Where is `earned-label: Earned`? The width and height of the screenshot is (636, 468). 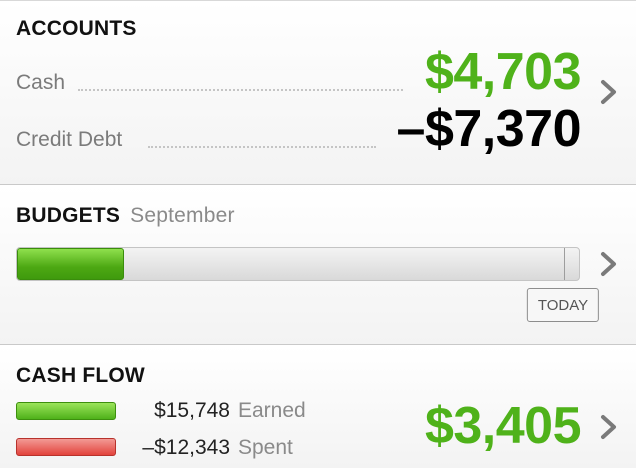
earned-label: Earned is located at coordinates (272, 410).